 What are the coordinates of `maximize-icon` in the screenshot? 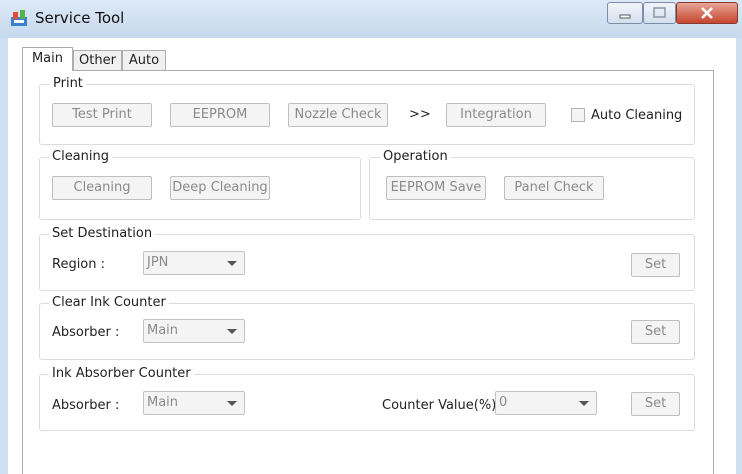 It's located at (659, 12).